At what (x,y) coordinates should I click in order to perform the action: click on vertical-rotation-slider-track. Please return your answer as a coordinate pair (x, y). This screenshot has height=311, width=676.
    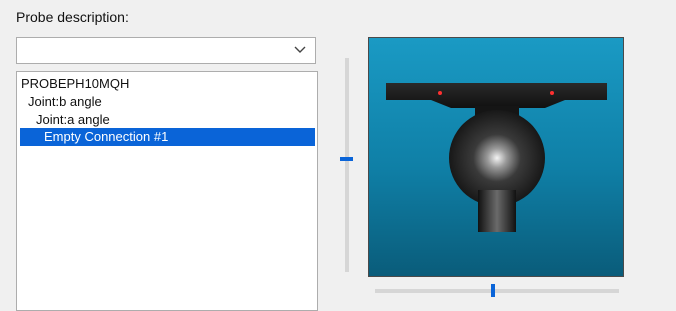
    Looking at the image, I should click on (347, 165).